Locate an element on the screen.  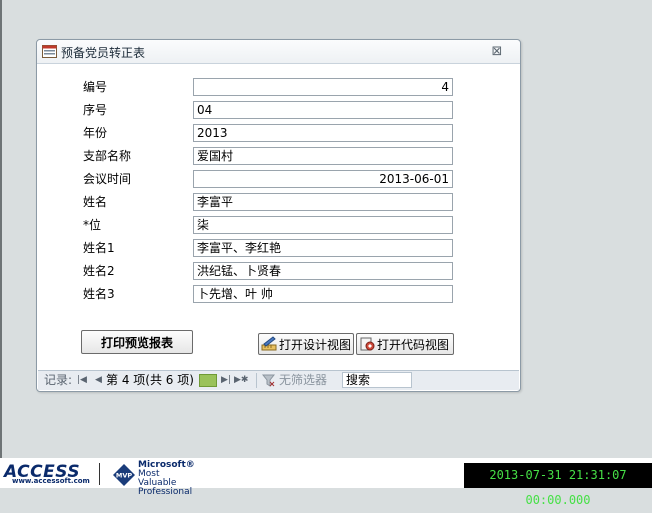
field-input-branch: 爱国村 is located at coordinates (323, 156).